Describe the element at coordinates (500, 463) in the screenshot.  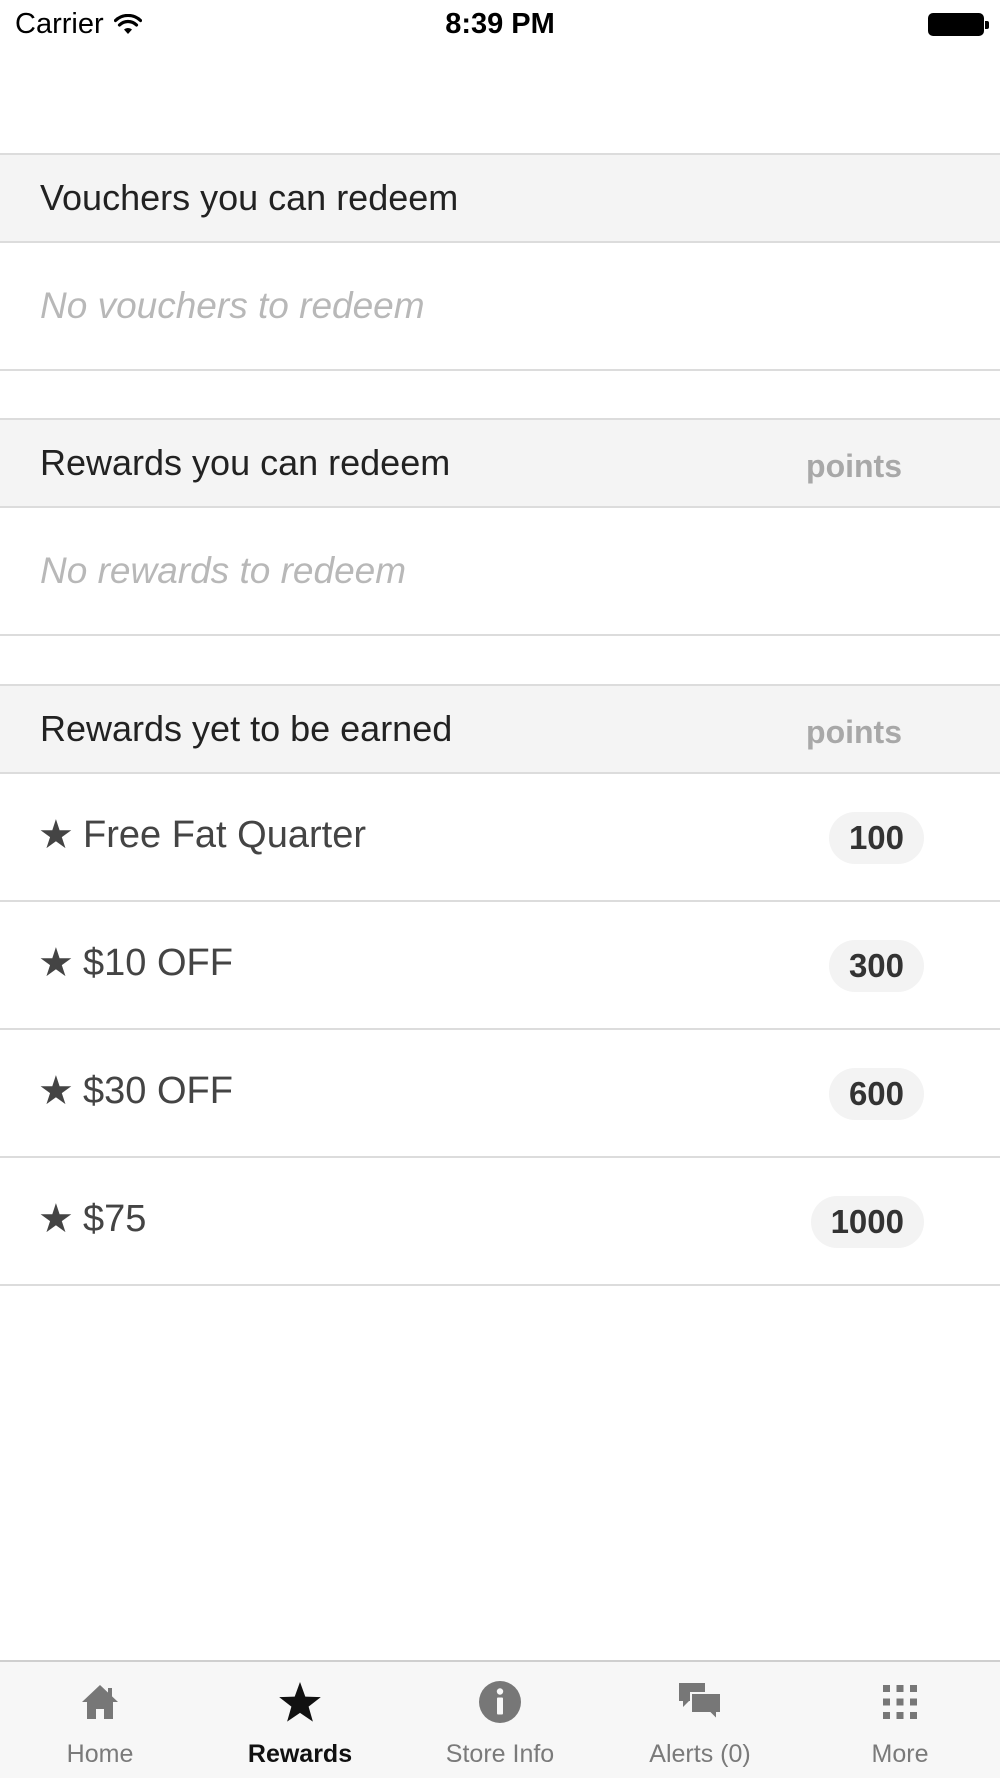
I see `redeemable-rewards-section-header: Rewards you can redeem points` at that location.